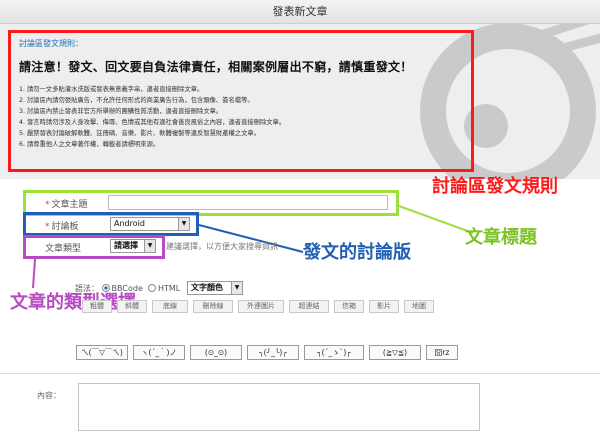 This screenshot has height=431, width=600. I want to click on html-label: HTML, so click(169, 288).